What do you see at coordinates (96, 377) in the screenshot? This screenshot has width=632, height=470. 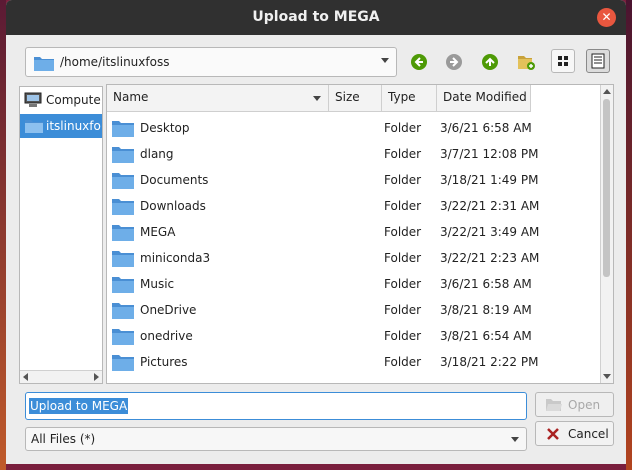 I see `scroll-right-icon` at bounding box center [96, 377].